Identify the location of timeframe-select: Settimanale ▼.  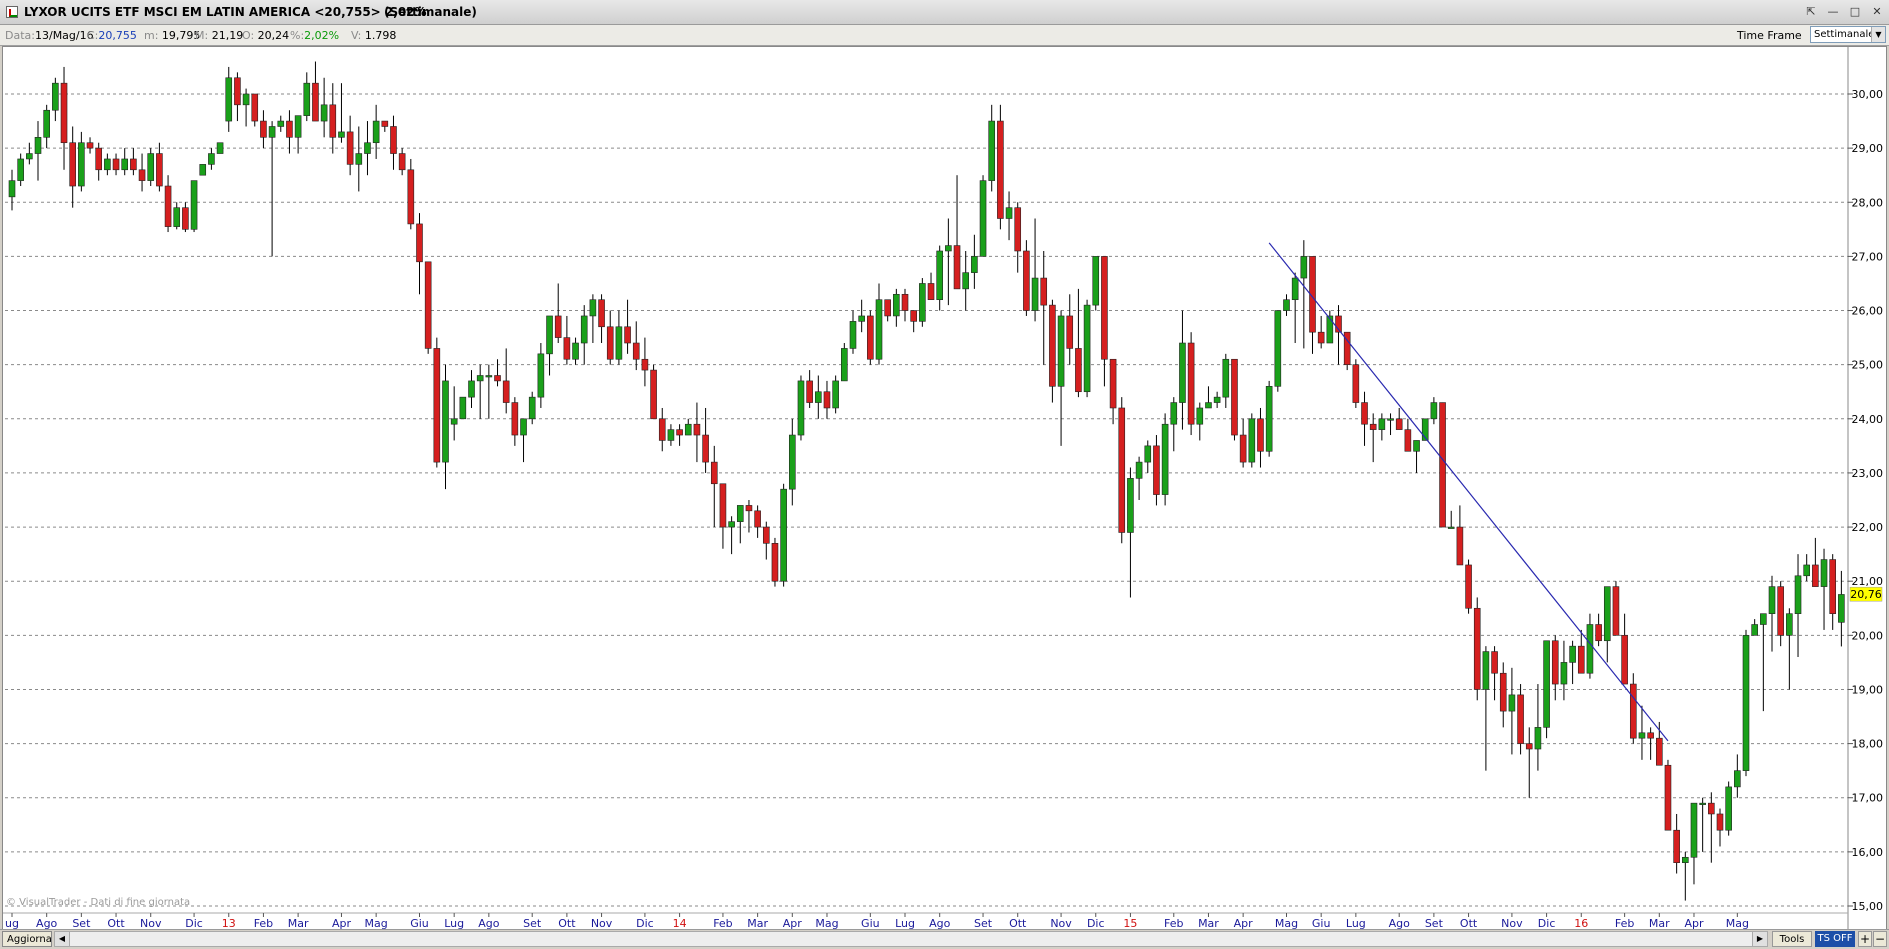
(1848, 34).